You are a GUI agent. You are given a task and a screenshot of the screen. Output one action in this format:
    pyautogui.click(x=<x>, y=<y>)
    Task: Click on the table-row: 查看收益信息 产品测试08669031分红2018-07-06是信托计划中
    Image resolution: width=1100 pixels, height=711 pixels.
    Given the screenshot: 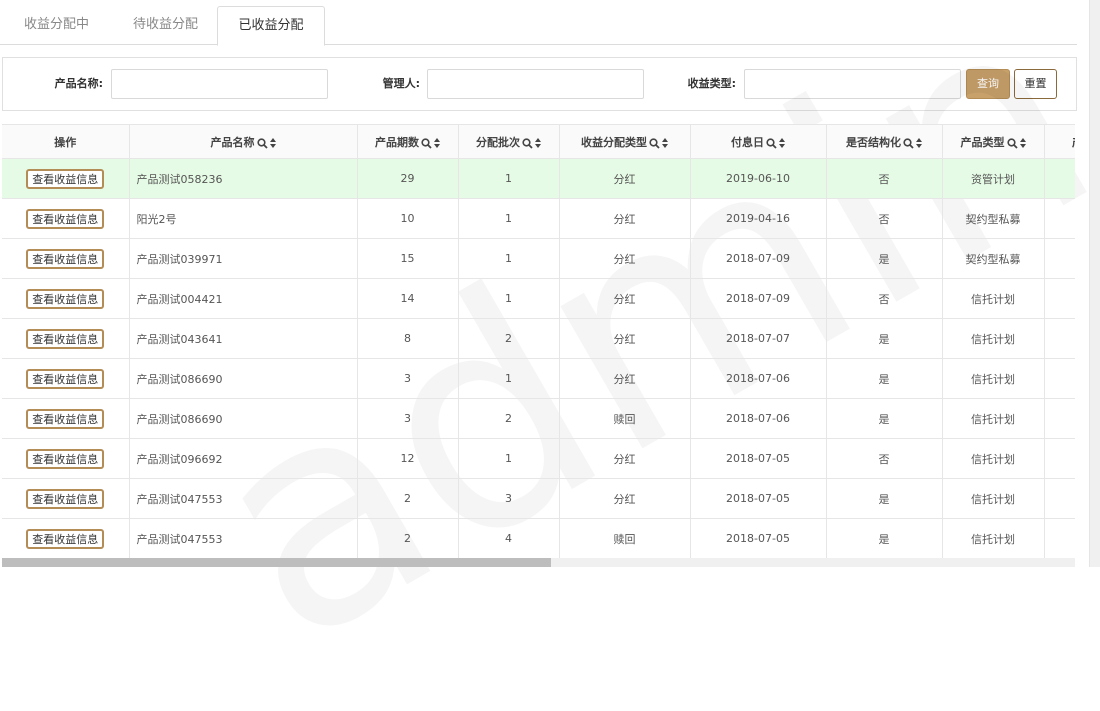 What is the action you would take?
    pyautogui.click(x=538, y=378)
    